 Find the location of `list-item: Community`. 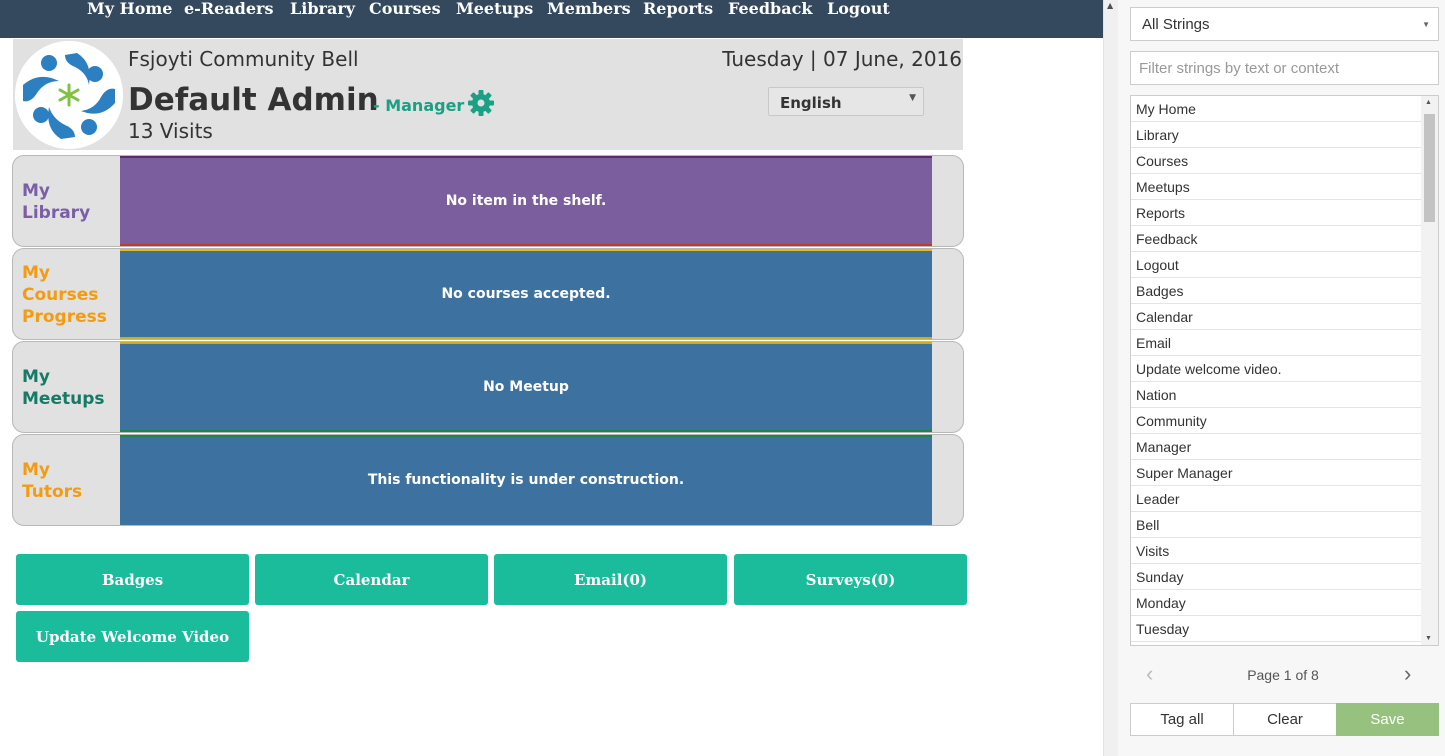

list-item: Community is located at coordinates (1276, 421).